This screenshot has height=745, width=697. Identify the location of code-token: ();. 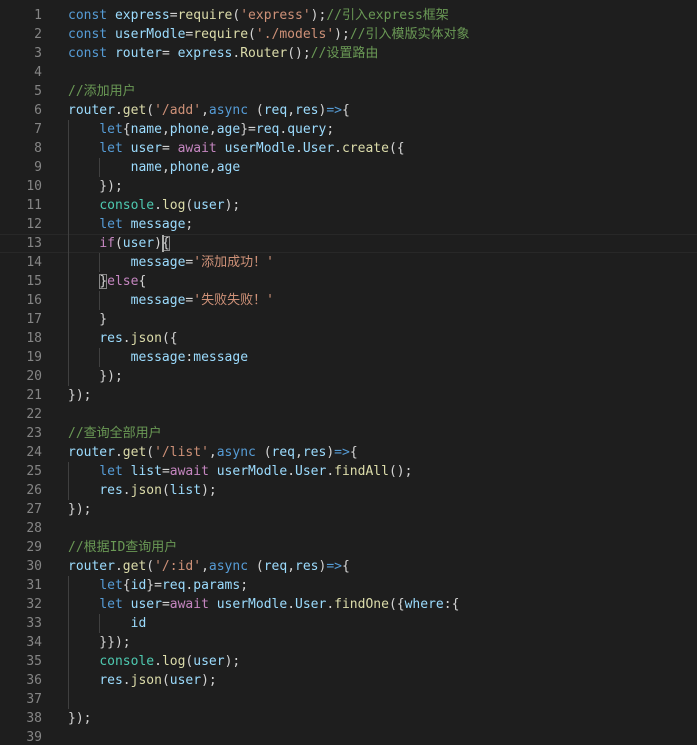
(299, 53).